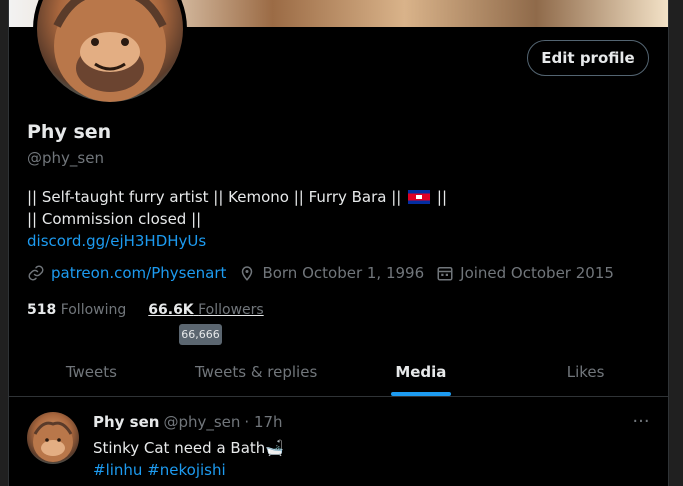 The width and height of the screenshot is (683, 486). I want to click on followers-count: 66.6K, so click(171, 310).